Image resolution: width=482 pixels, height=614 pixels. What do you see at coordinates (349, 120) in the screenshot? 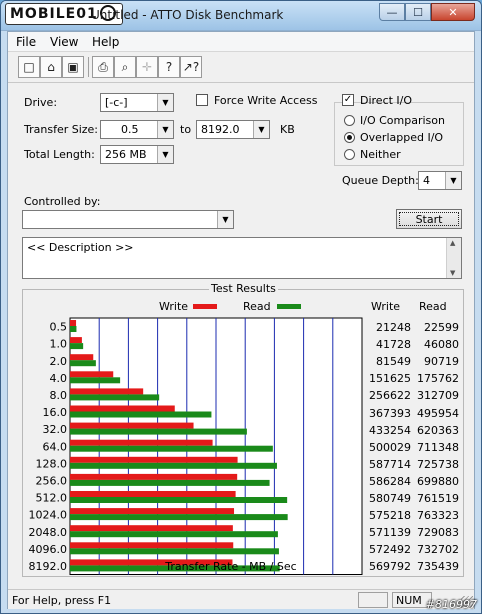
I see `io-comparison-radio` at bounding box center [349, 120].